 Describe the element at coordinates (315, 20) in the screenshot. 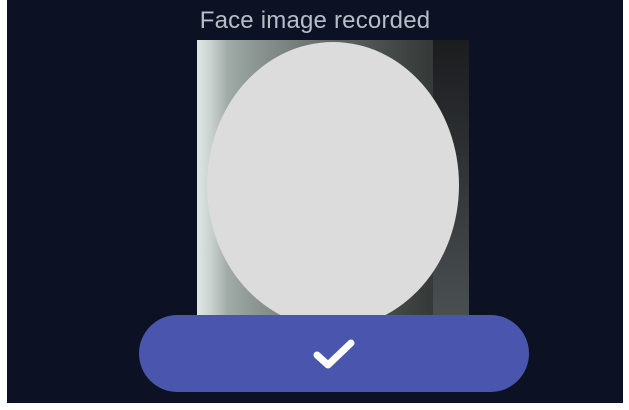

I see `page-title: Face image recorded` at that location.